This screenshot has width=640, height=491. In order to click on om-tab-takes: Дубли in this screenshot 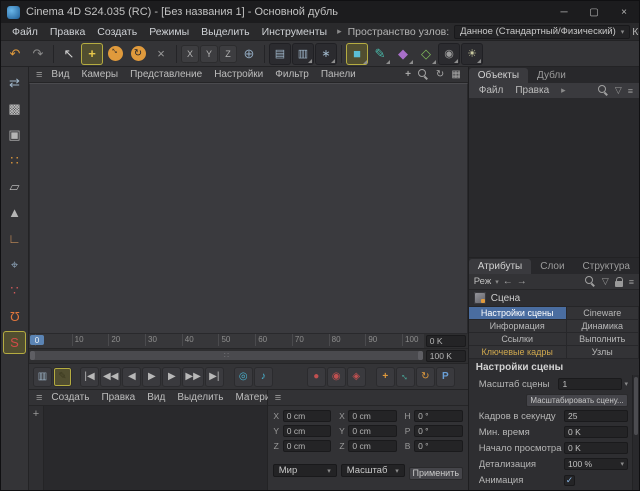, I will do `click(551, 75)`.